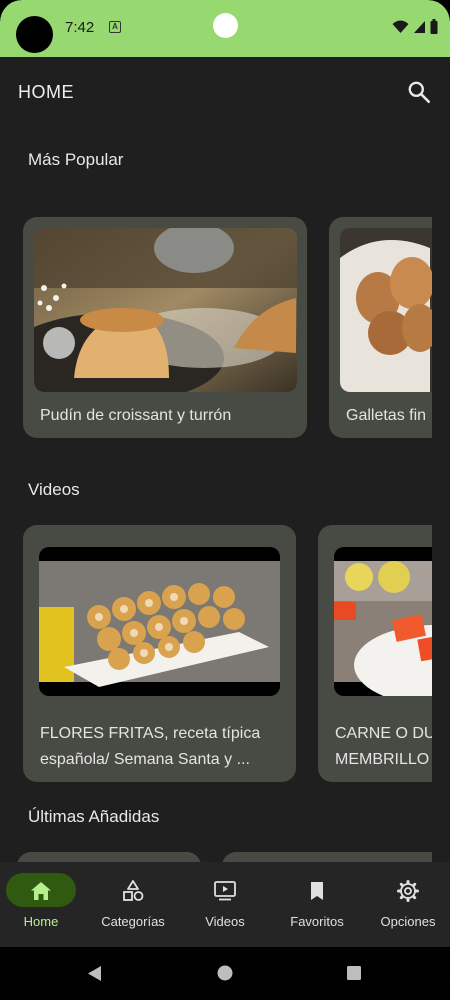 Image resolution: width=450 pixels, height=1000 pixels. Describe the element at coordinates (419, 92) in the screenshot. I see `search-icon` at that location.